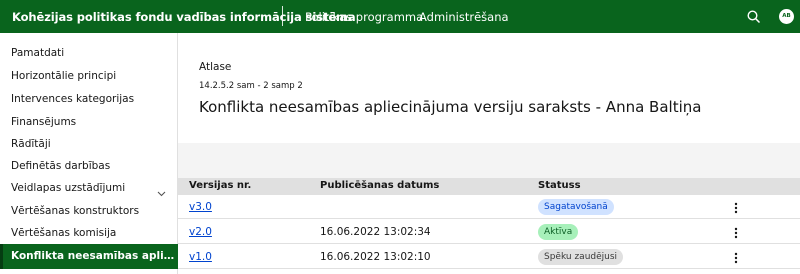  I want to click on column-header-status: Statuss, so click(559, 185).